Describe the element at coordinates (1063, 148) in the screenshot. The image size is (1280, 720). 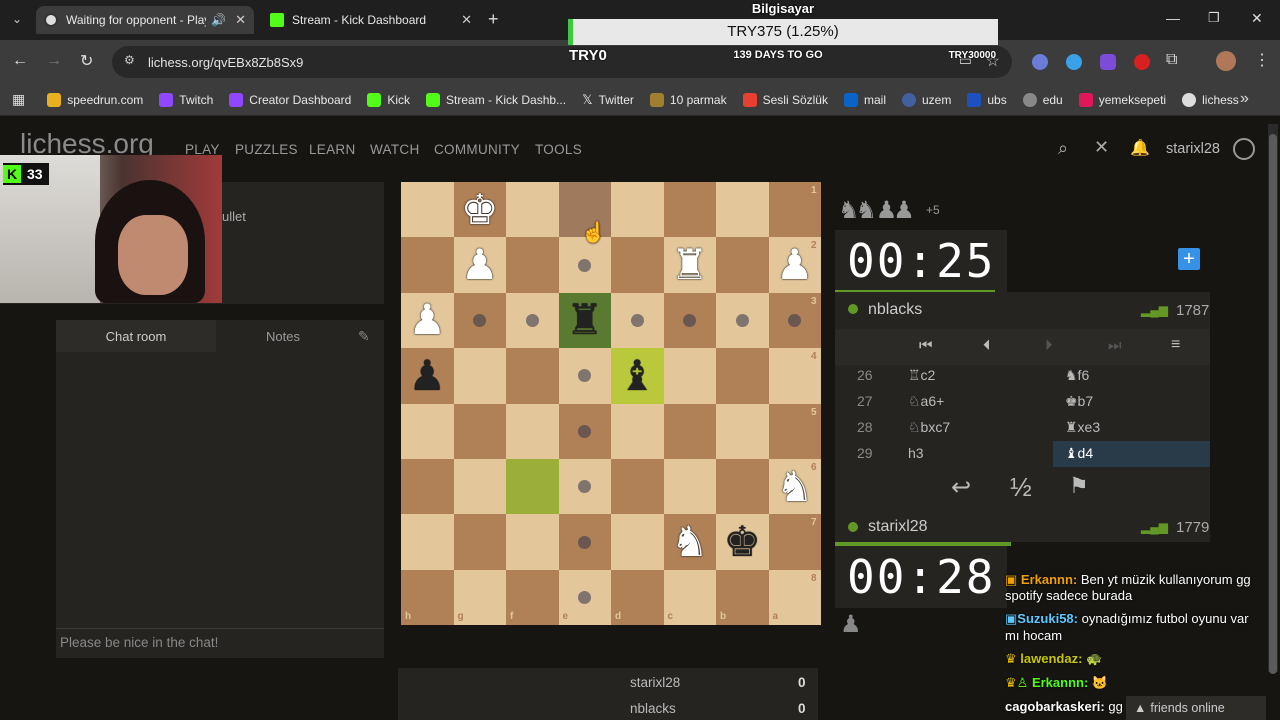
I see `search-icon: ⌕` at that location.